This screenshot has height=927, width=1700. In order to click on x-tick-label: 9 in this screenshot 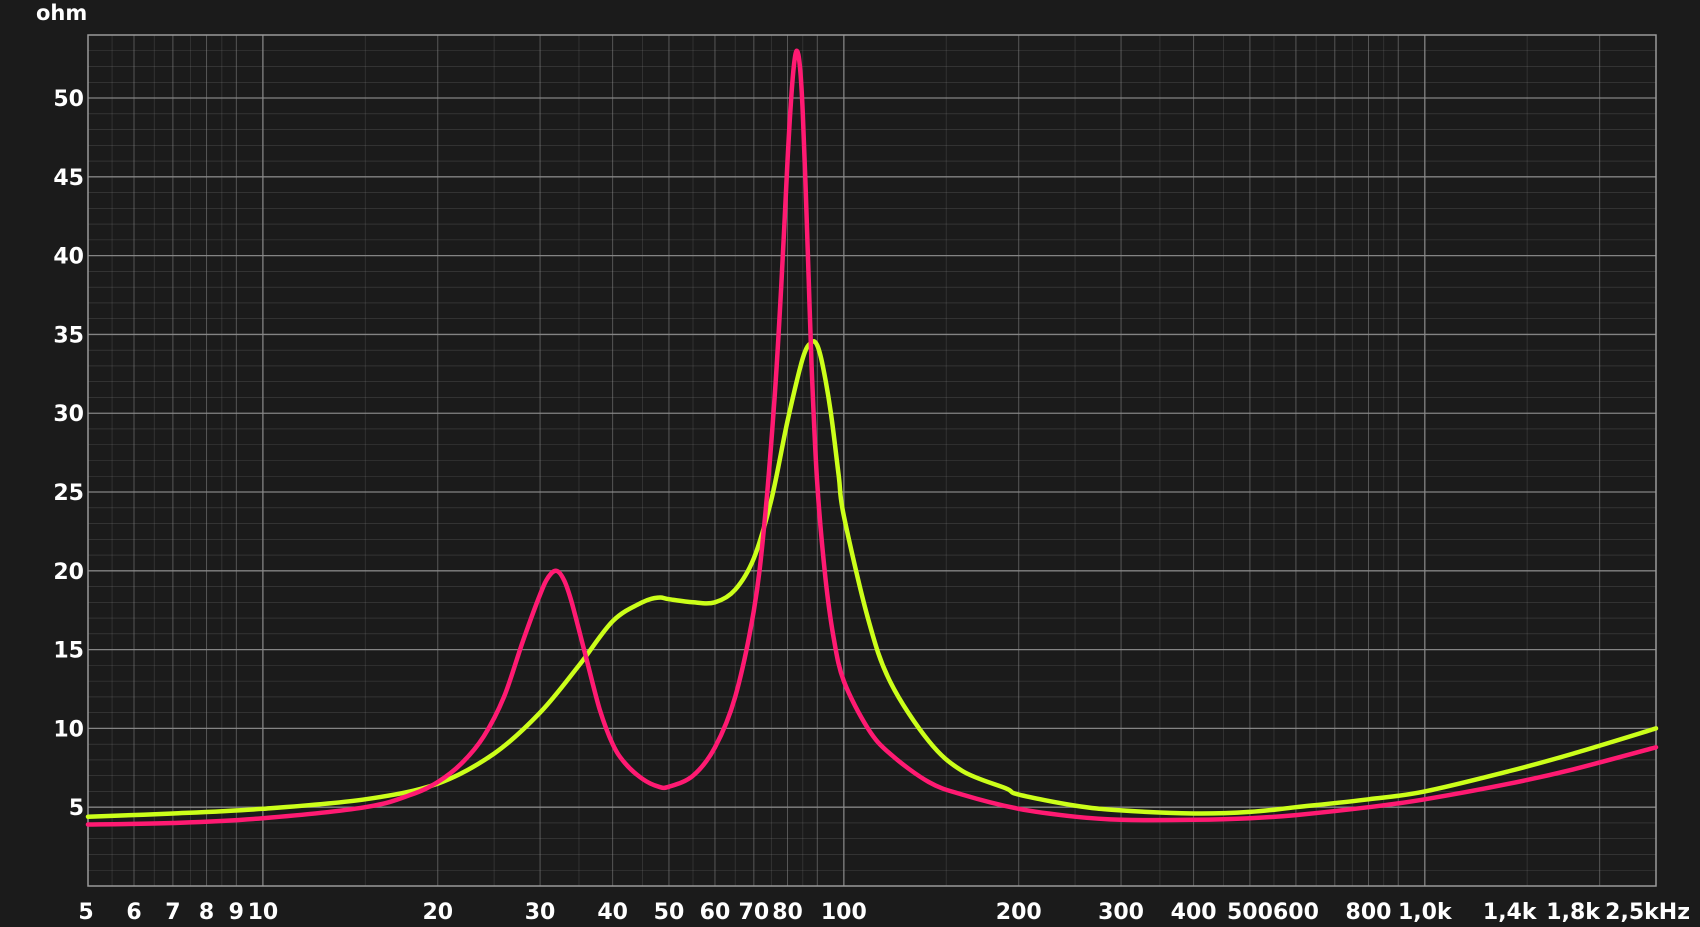, I will do `click(236, 912)`.